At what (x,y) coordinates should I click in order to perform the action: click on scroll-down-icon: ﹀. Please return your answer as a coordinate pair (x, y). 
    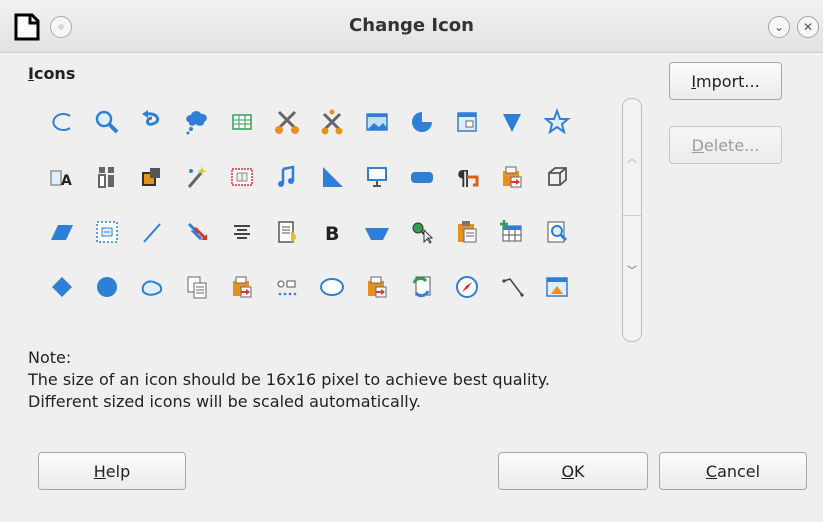
    Looking at the image, I should click on (632, 272).